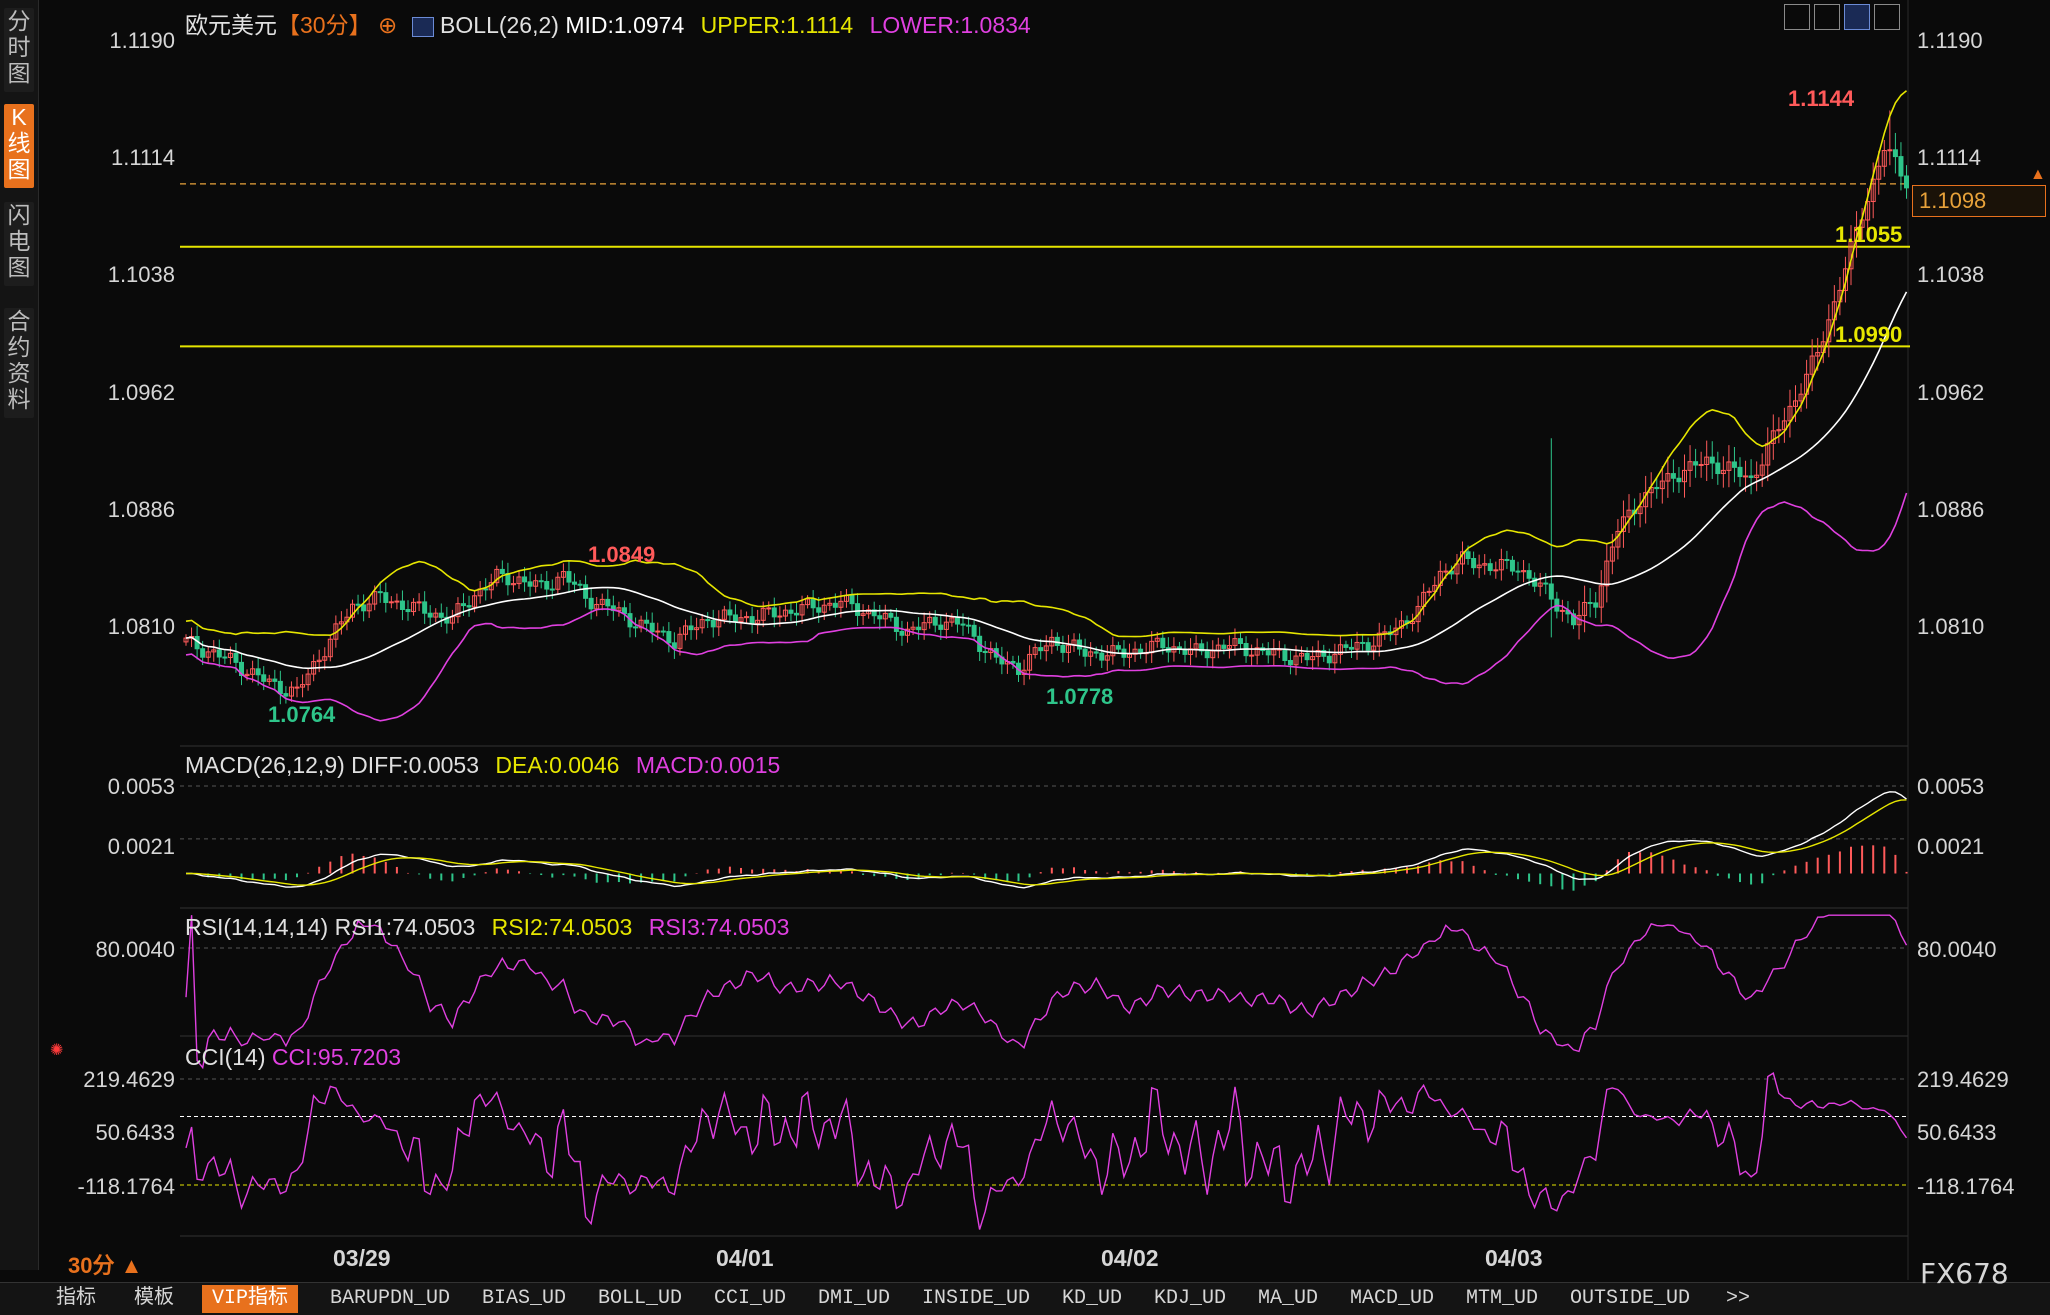  What do you see at coordinates (1130, 1258) in the screenshot?
I see `date-label: 04/02` at bounding box center [1130, 1258].